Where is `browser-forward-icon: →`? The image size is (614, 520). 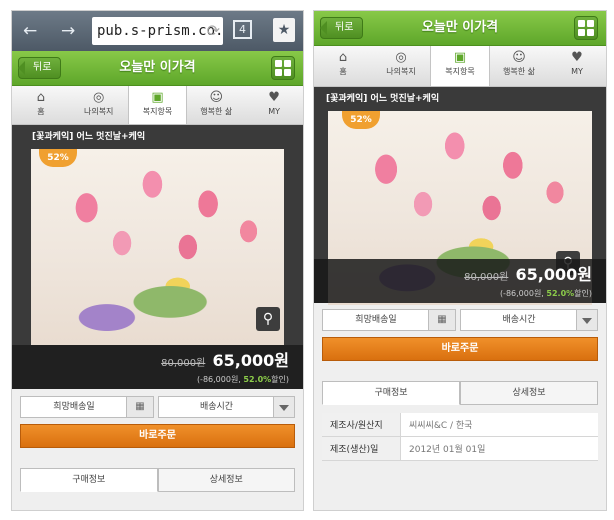 browser-forward-icon: → is located at coordinates (68, 31).